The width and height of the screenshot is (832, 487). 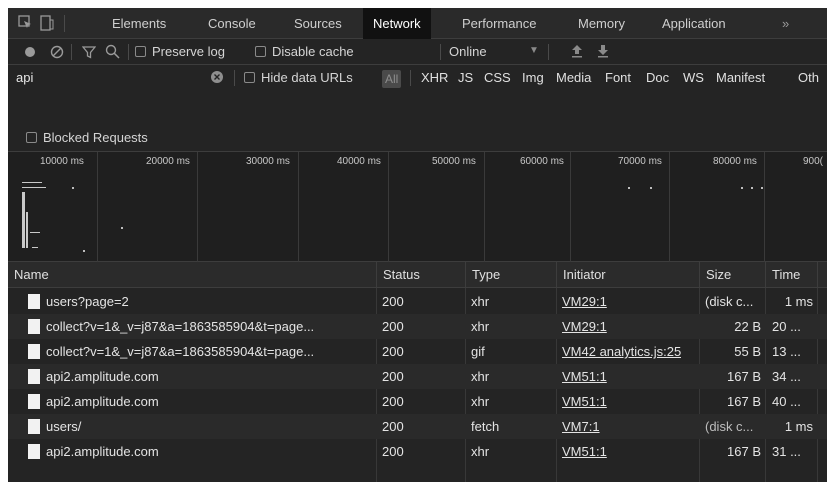 What do you see at coordinates (318, 23) in the screenshot?
I see `tab-sources: Sources` at bounding box center [318, 23].